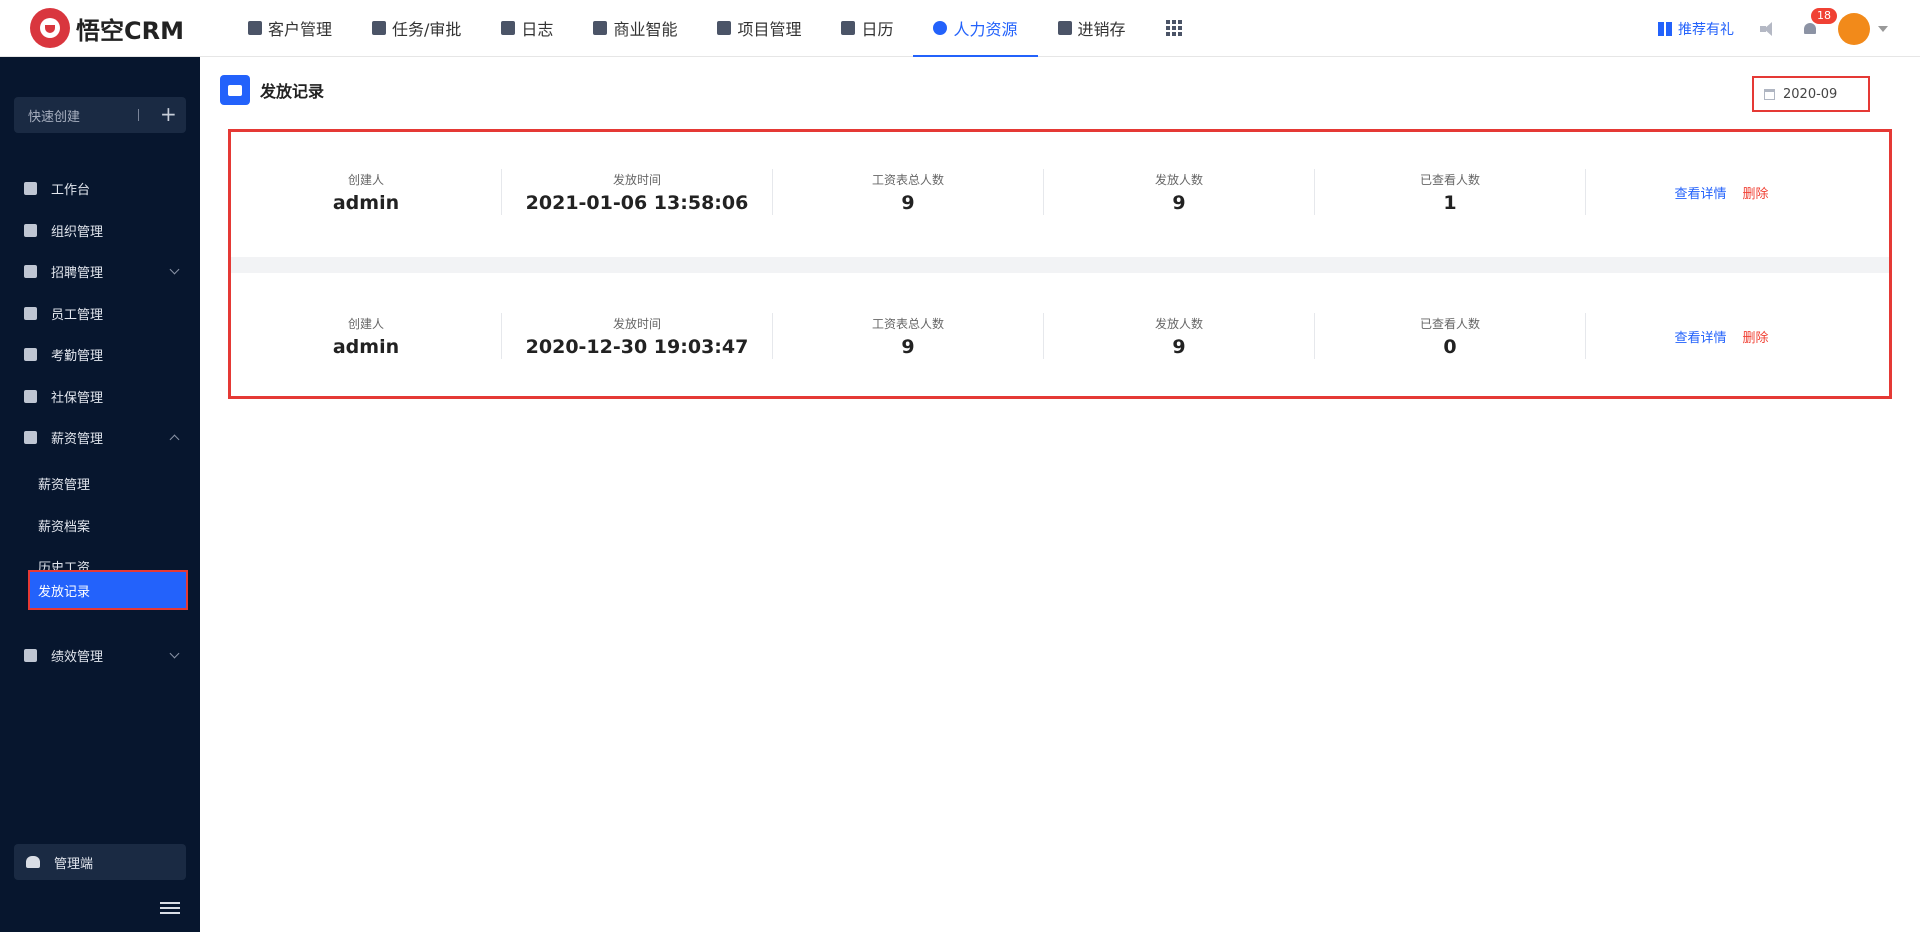 Image resolution: width=1920 pixels, height=932 pixels. What do you see at coordinates (1092, 28) in the screenshot?
I see `nav-inventory: 进销存` at bounding box center [1092, 28].